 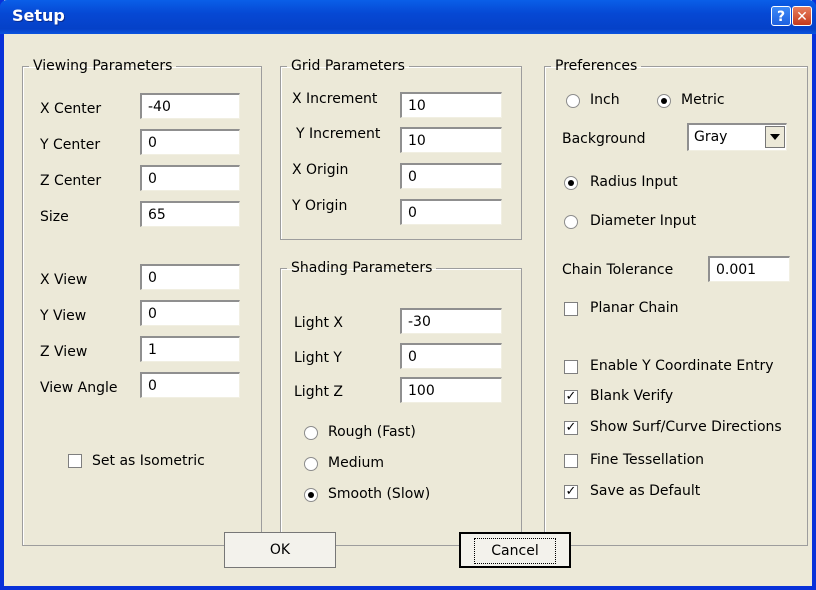 I want to click on window-title: Setup, so click(x=38, y=15).